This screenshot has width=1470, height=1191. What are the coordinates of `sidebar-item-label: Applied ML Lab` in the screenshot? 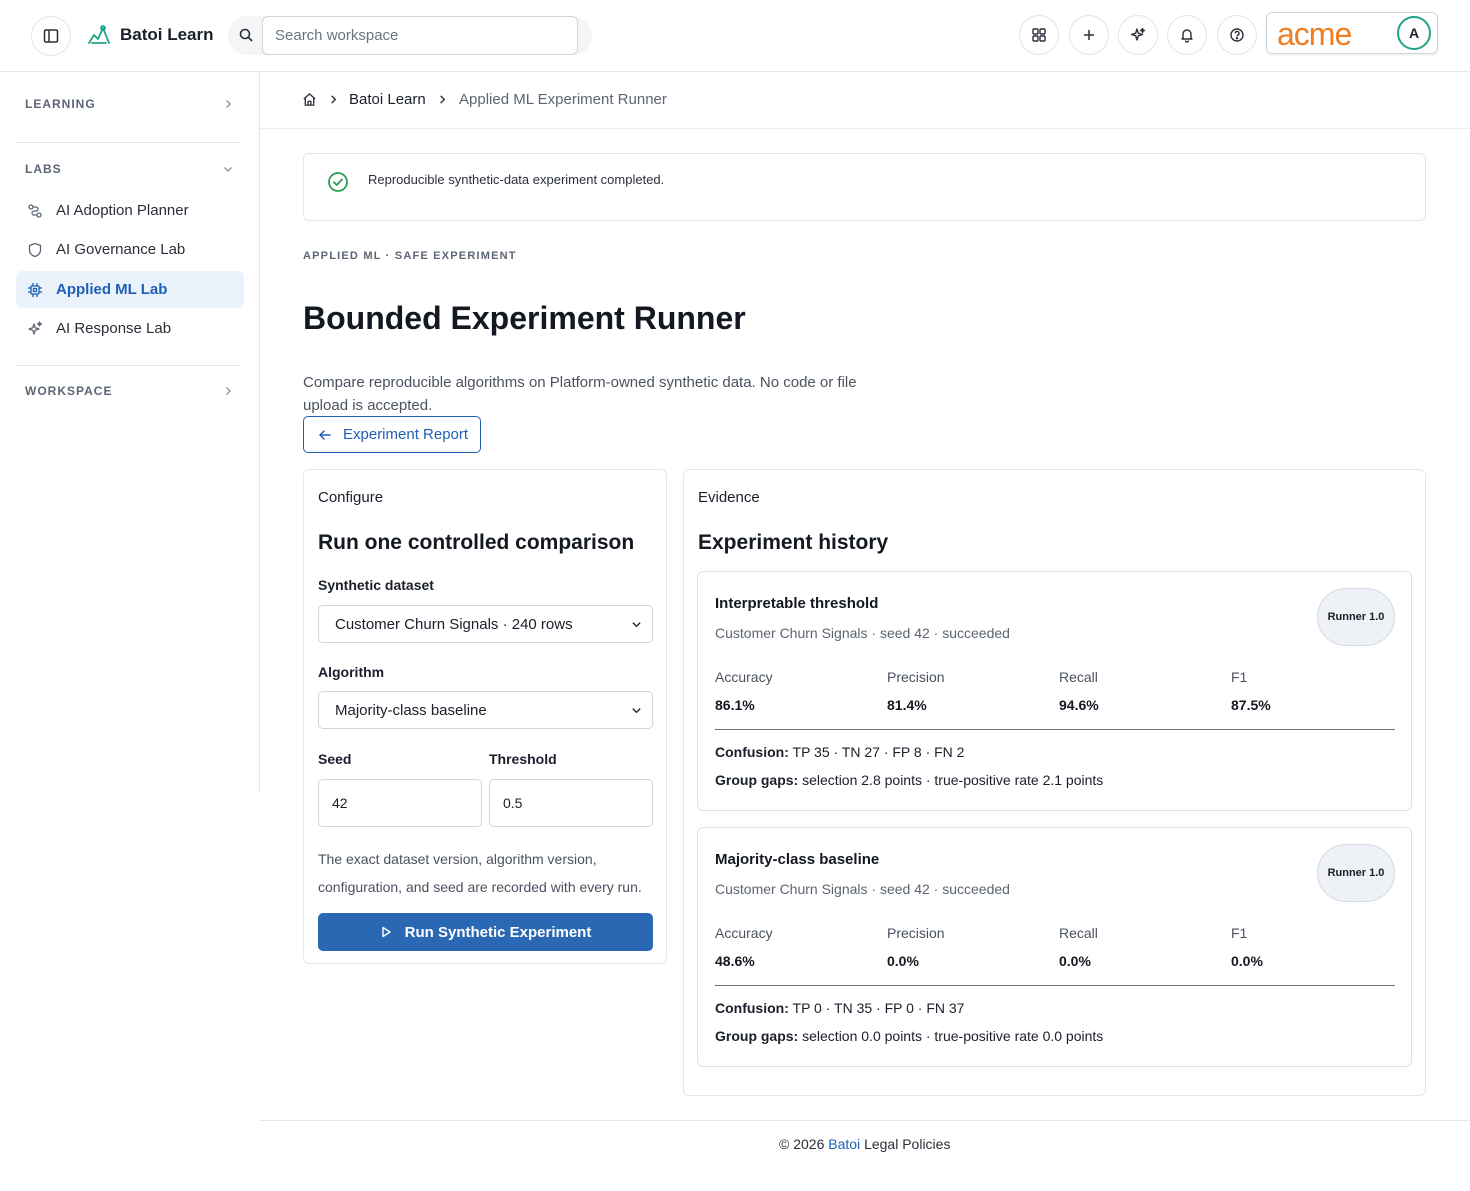 It's located at (112, 289).